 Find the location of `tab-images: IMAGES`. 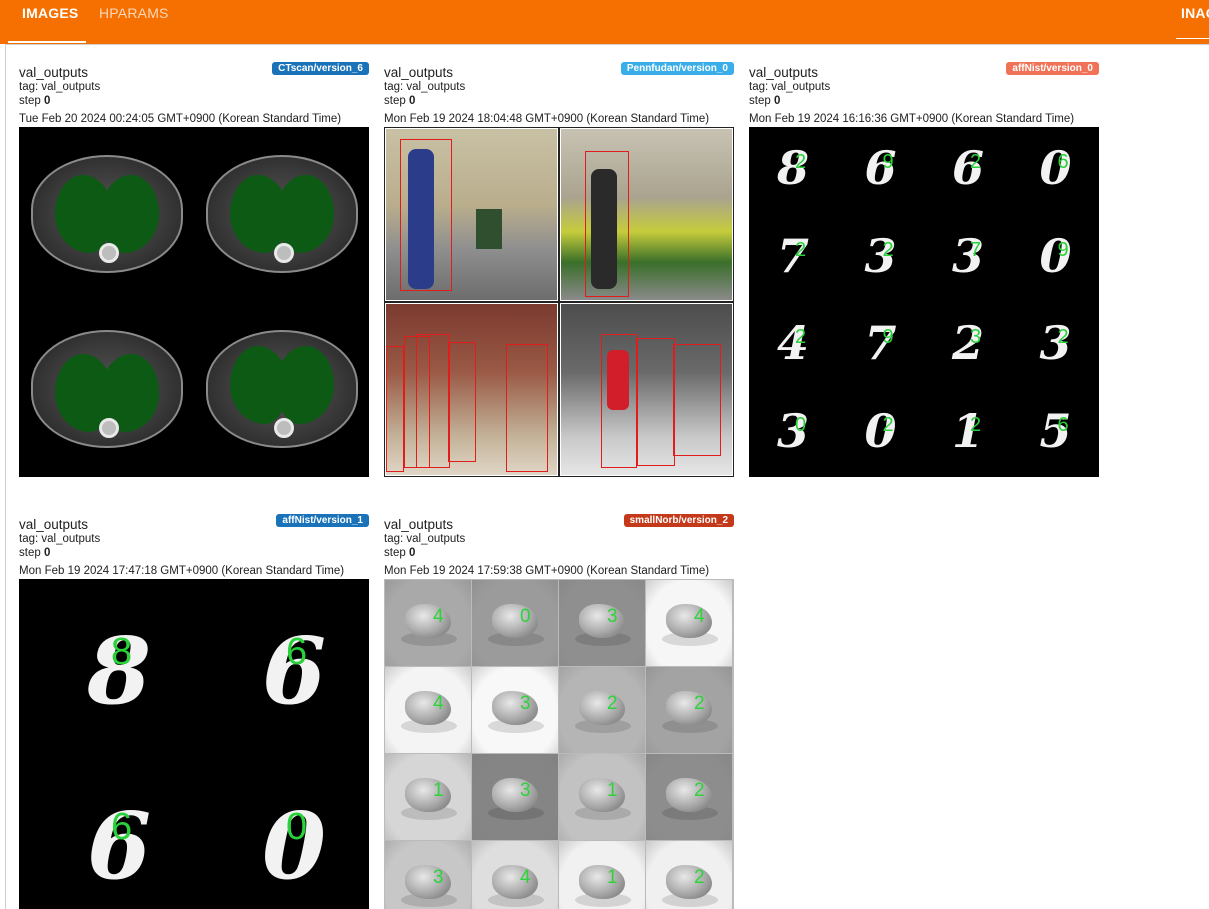

tab-images: IMAGES is located at coordinates (50, 22).